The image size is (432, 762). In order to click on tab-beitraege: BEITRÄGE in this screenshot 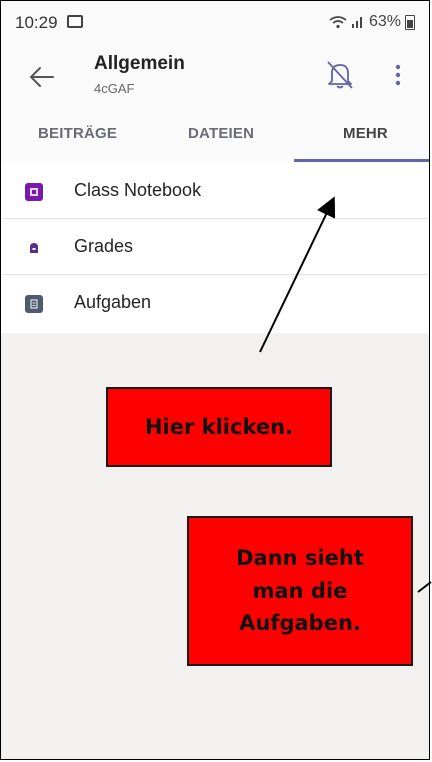, I will do `click(77, 133)`.